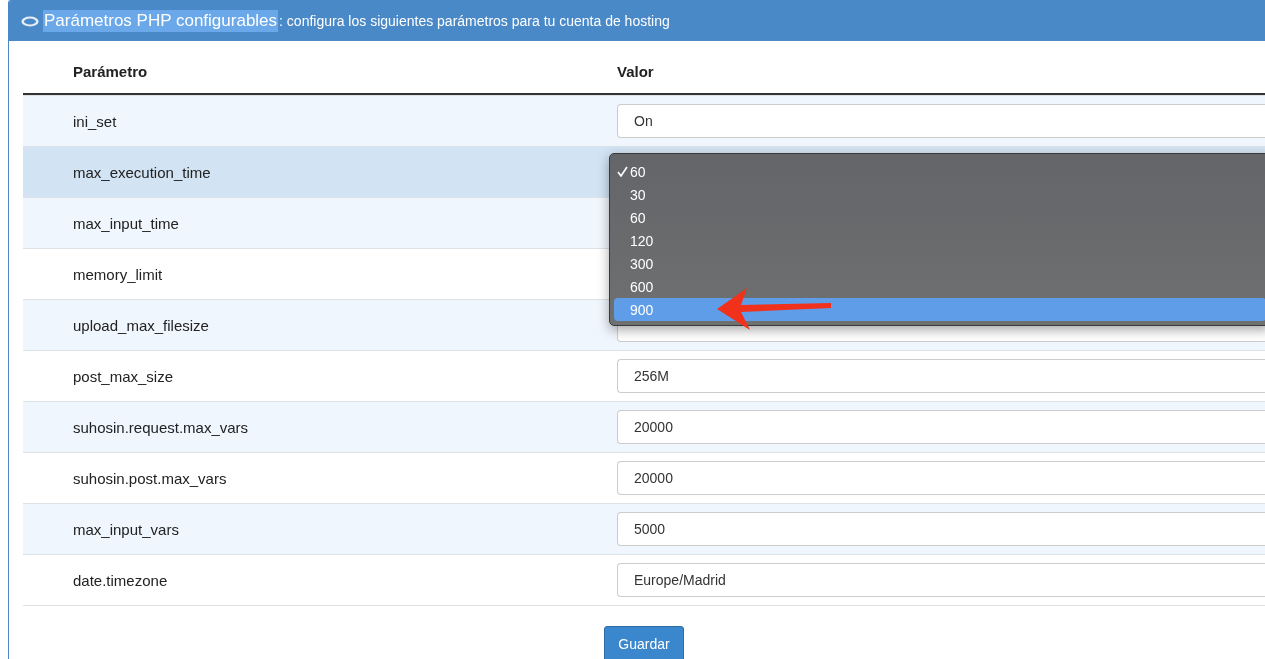 This screenshot has width=1265, height=659. What do you see at coordinates (939, 240) in the screenshot?
I see `dropdown-option: 120` at bounding box center [939, 240].